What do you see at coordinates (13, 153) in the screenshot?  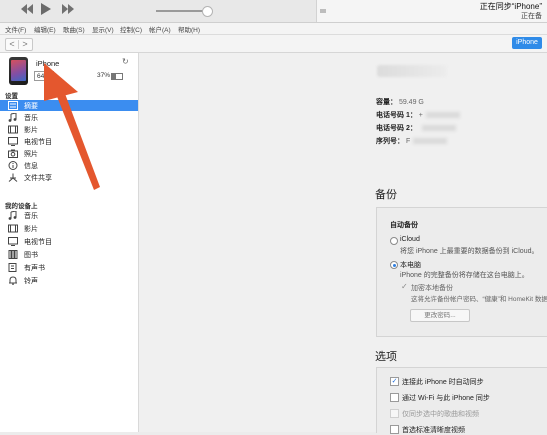 I see `camera-icon` at bounding box center [13, 153].